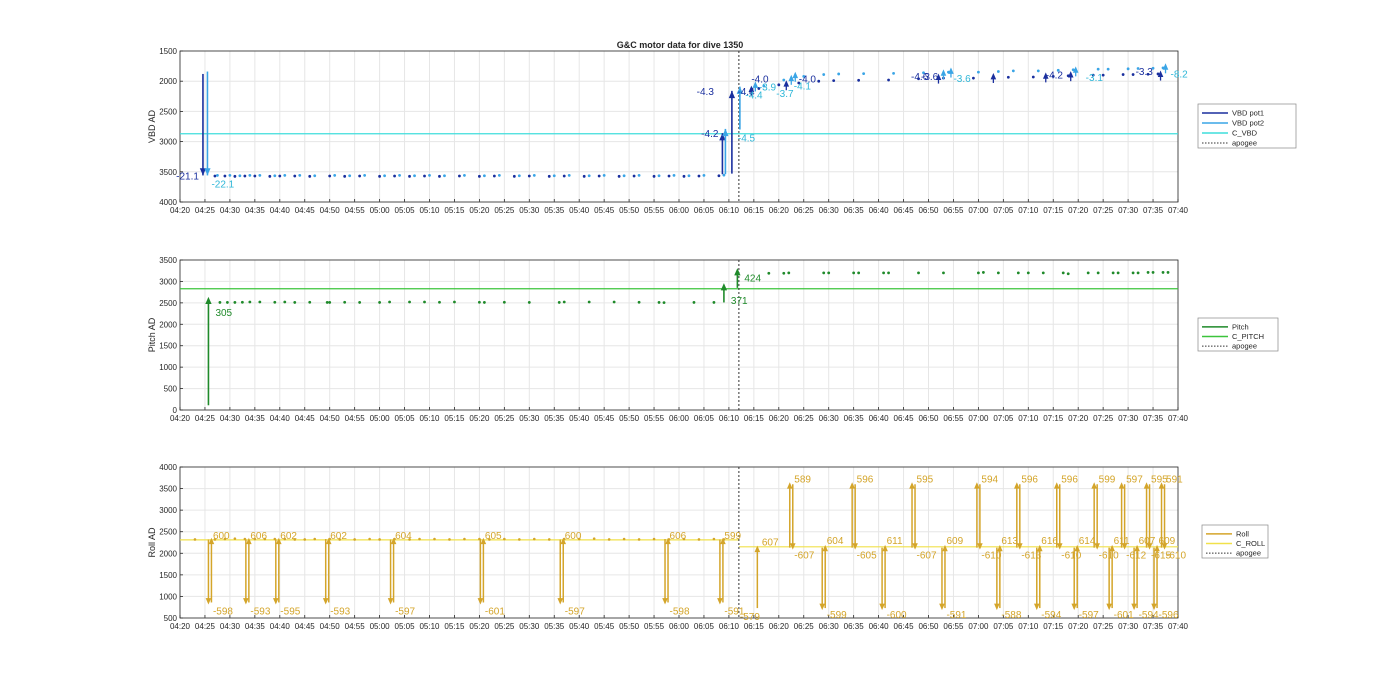  I want to click on roll-post-swing-low-label: -594, so click(1051, 615).